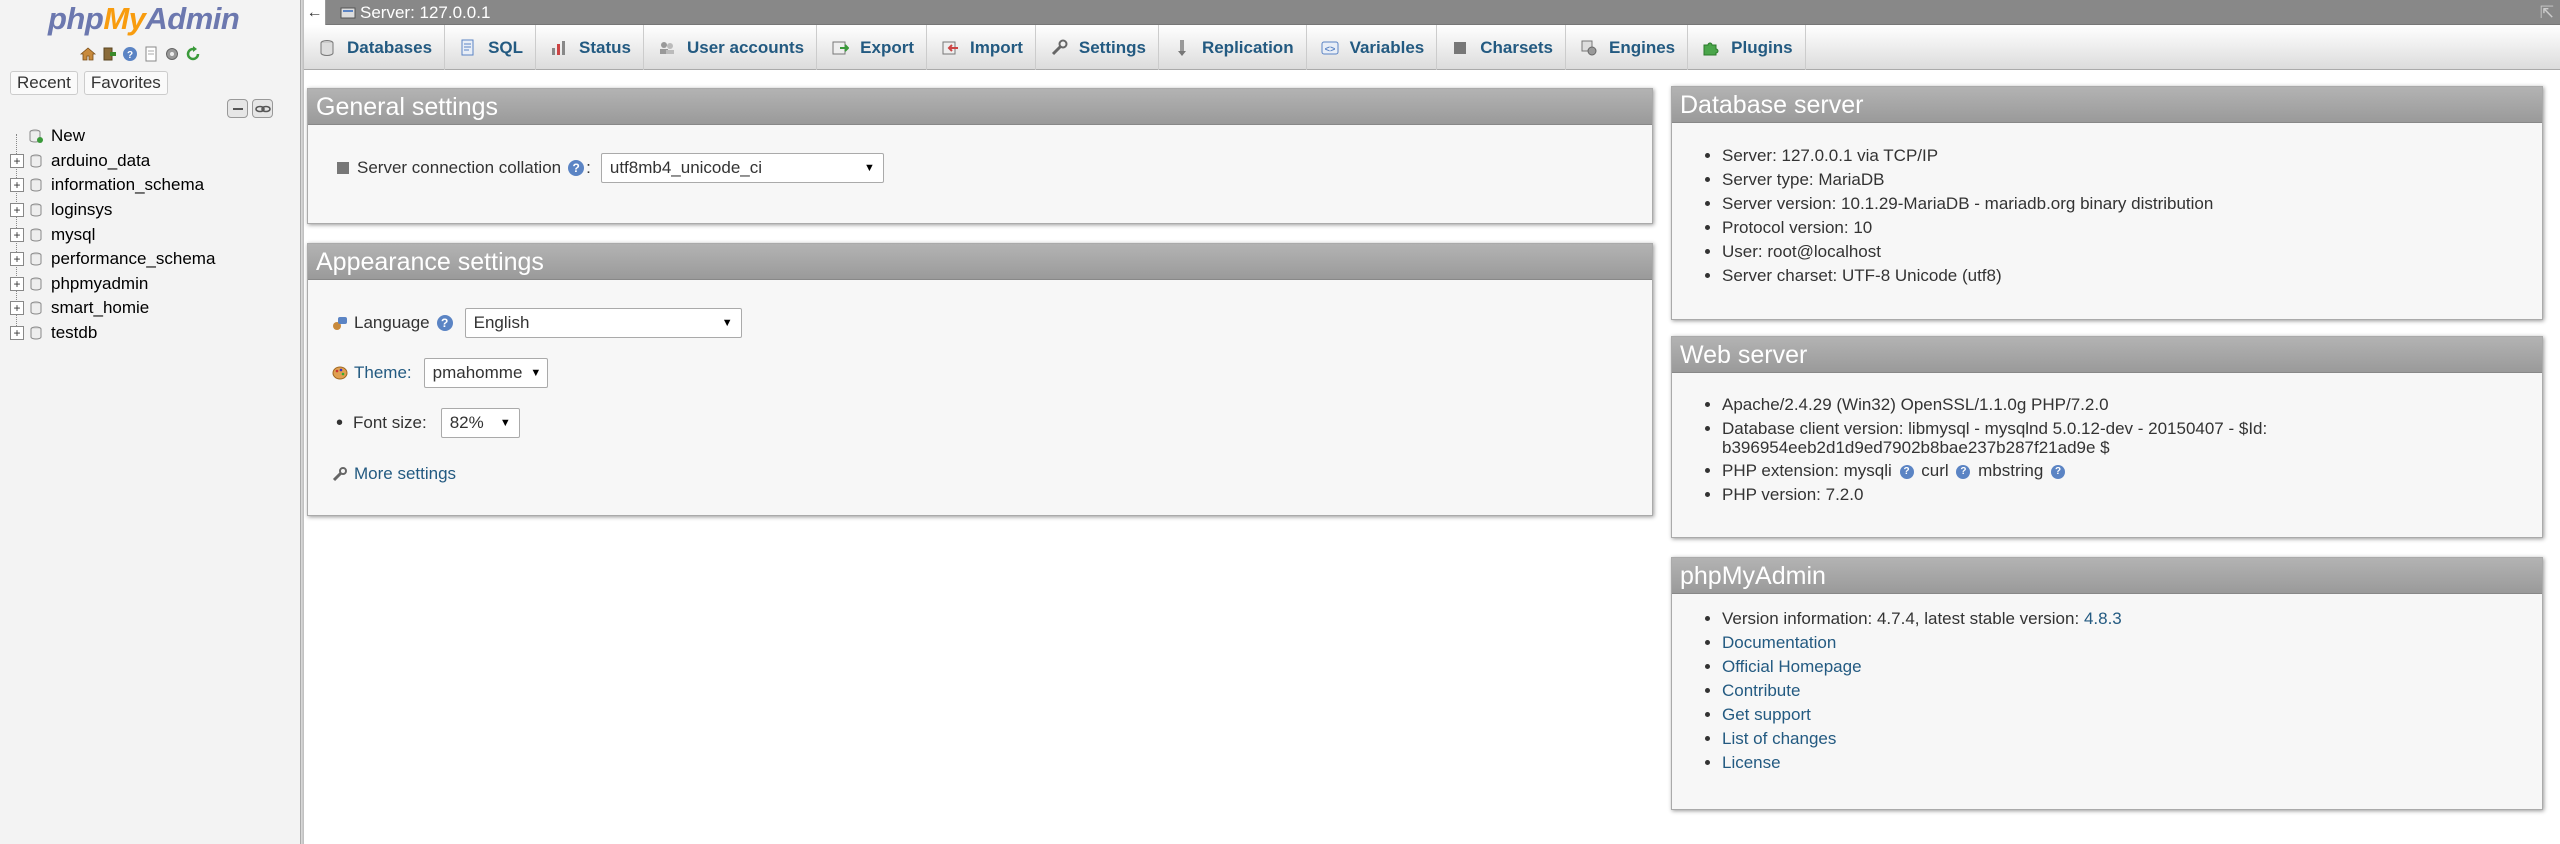 The height and width of the screenshot is (844, 2560). Describe the element at coordinates (2103, 618) in the screenshot. I see `latest-version-link: 4.8.3` at that location.